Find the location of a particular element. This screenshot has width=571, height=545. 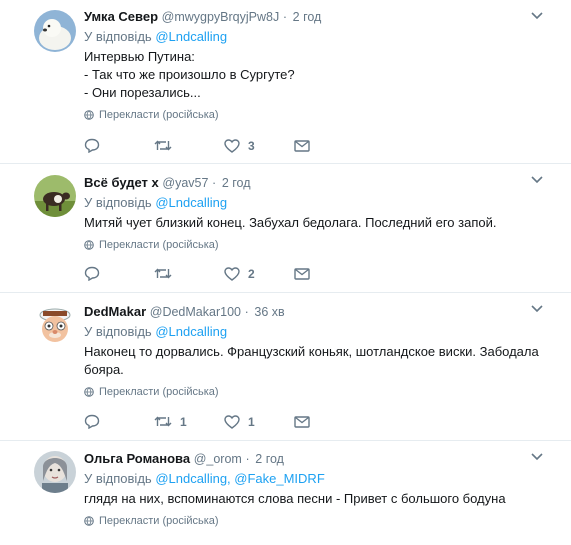

tweet-actions: 2 is located at coordinates (224, 273).